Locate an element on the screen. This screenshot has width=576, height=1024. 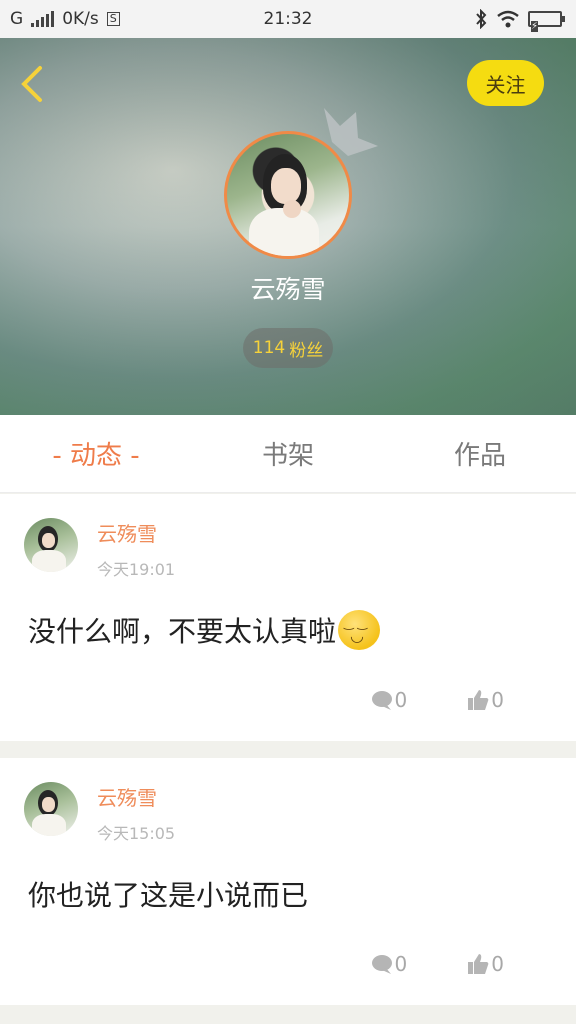
profile-avatar is located at coordinates (288, 195).